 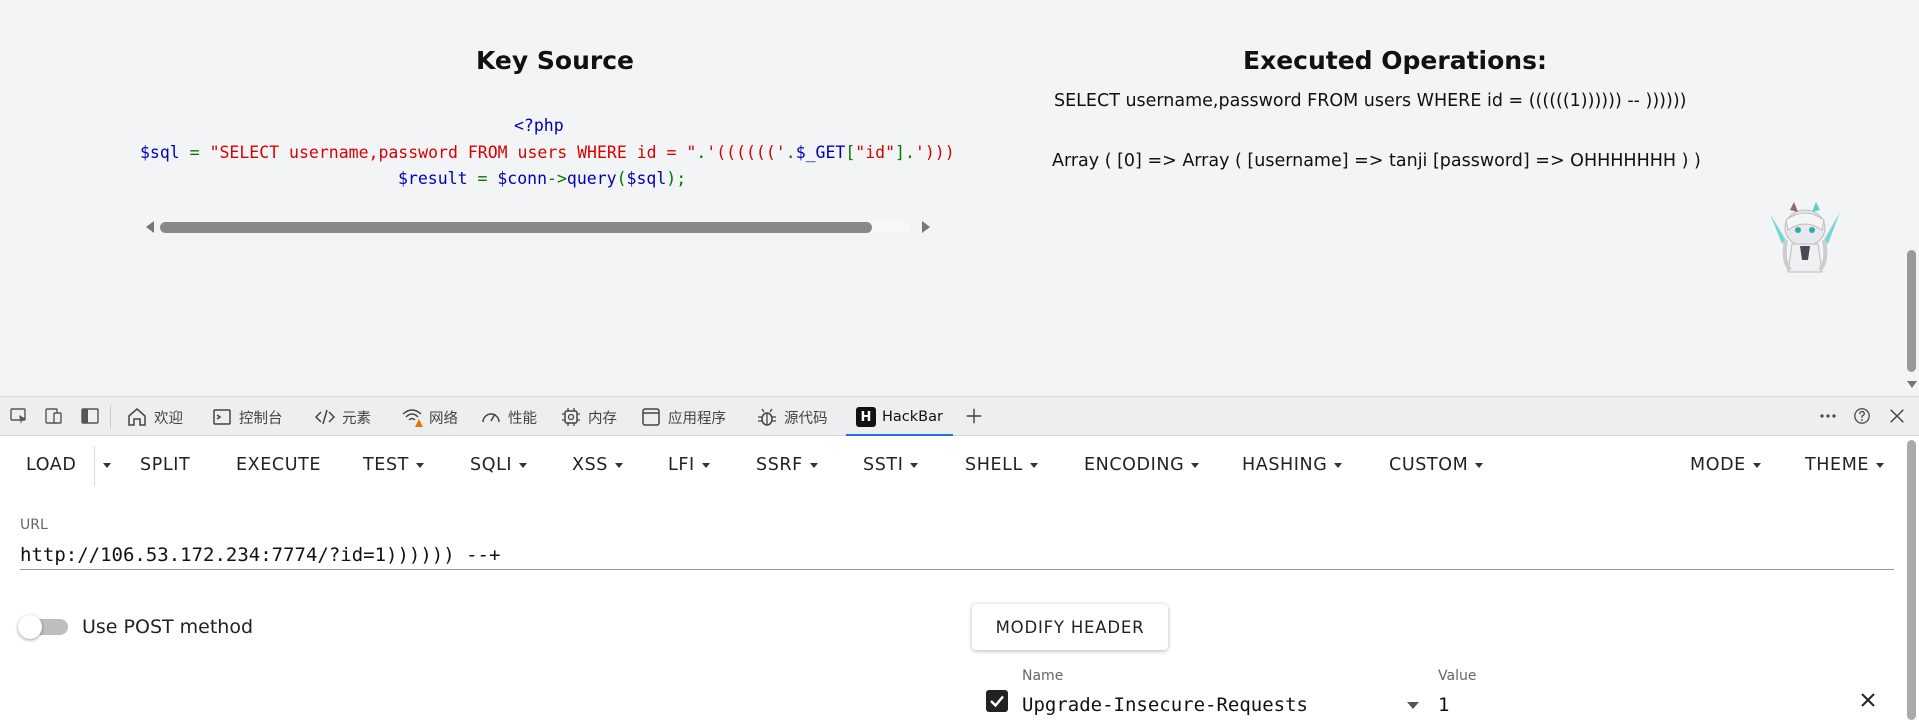 What do you see at coordinates (697, 418) in the screenshot?
I see `tab-label: 应用程序` at bounding box center [697, 418].